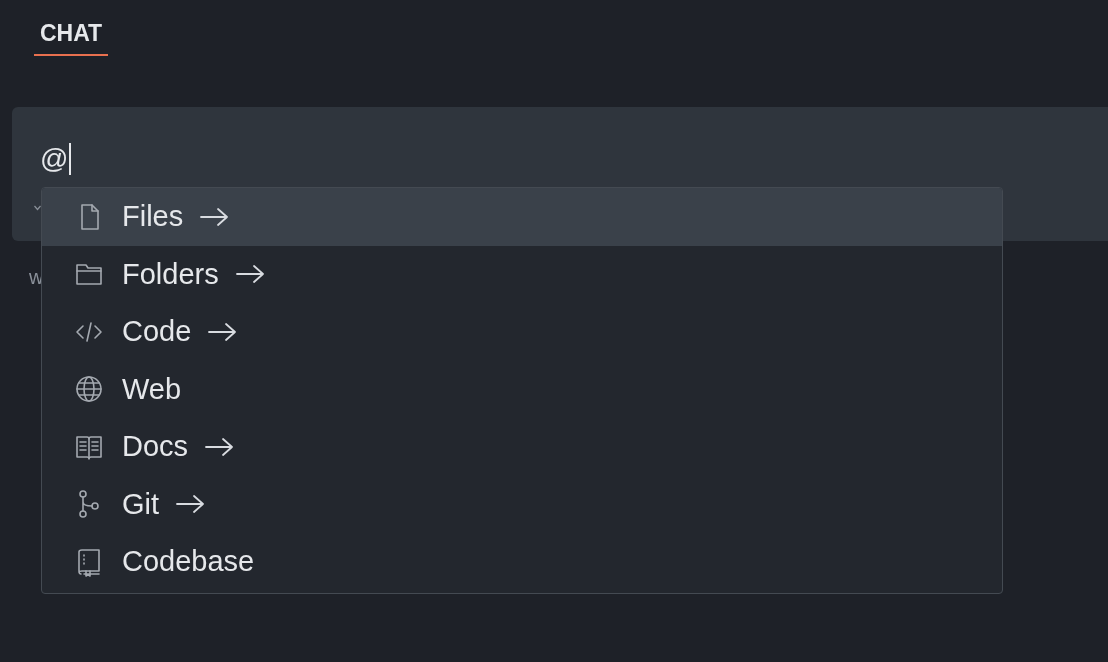  Describe the element at coordinates (141, 504) in the screenshot. I see `menu-item-label: Git` at that location.